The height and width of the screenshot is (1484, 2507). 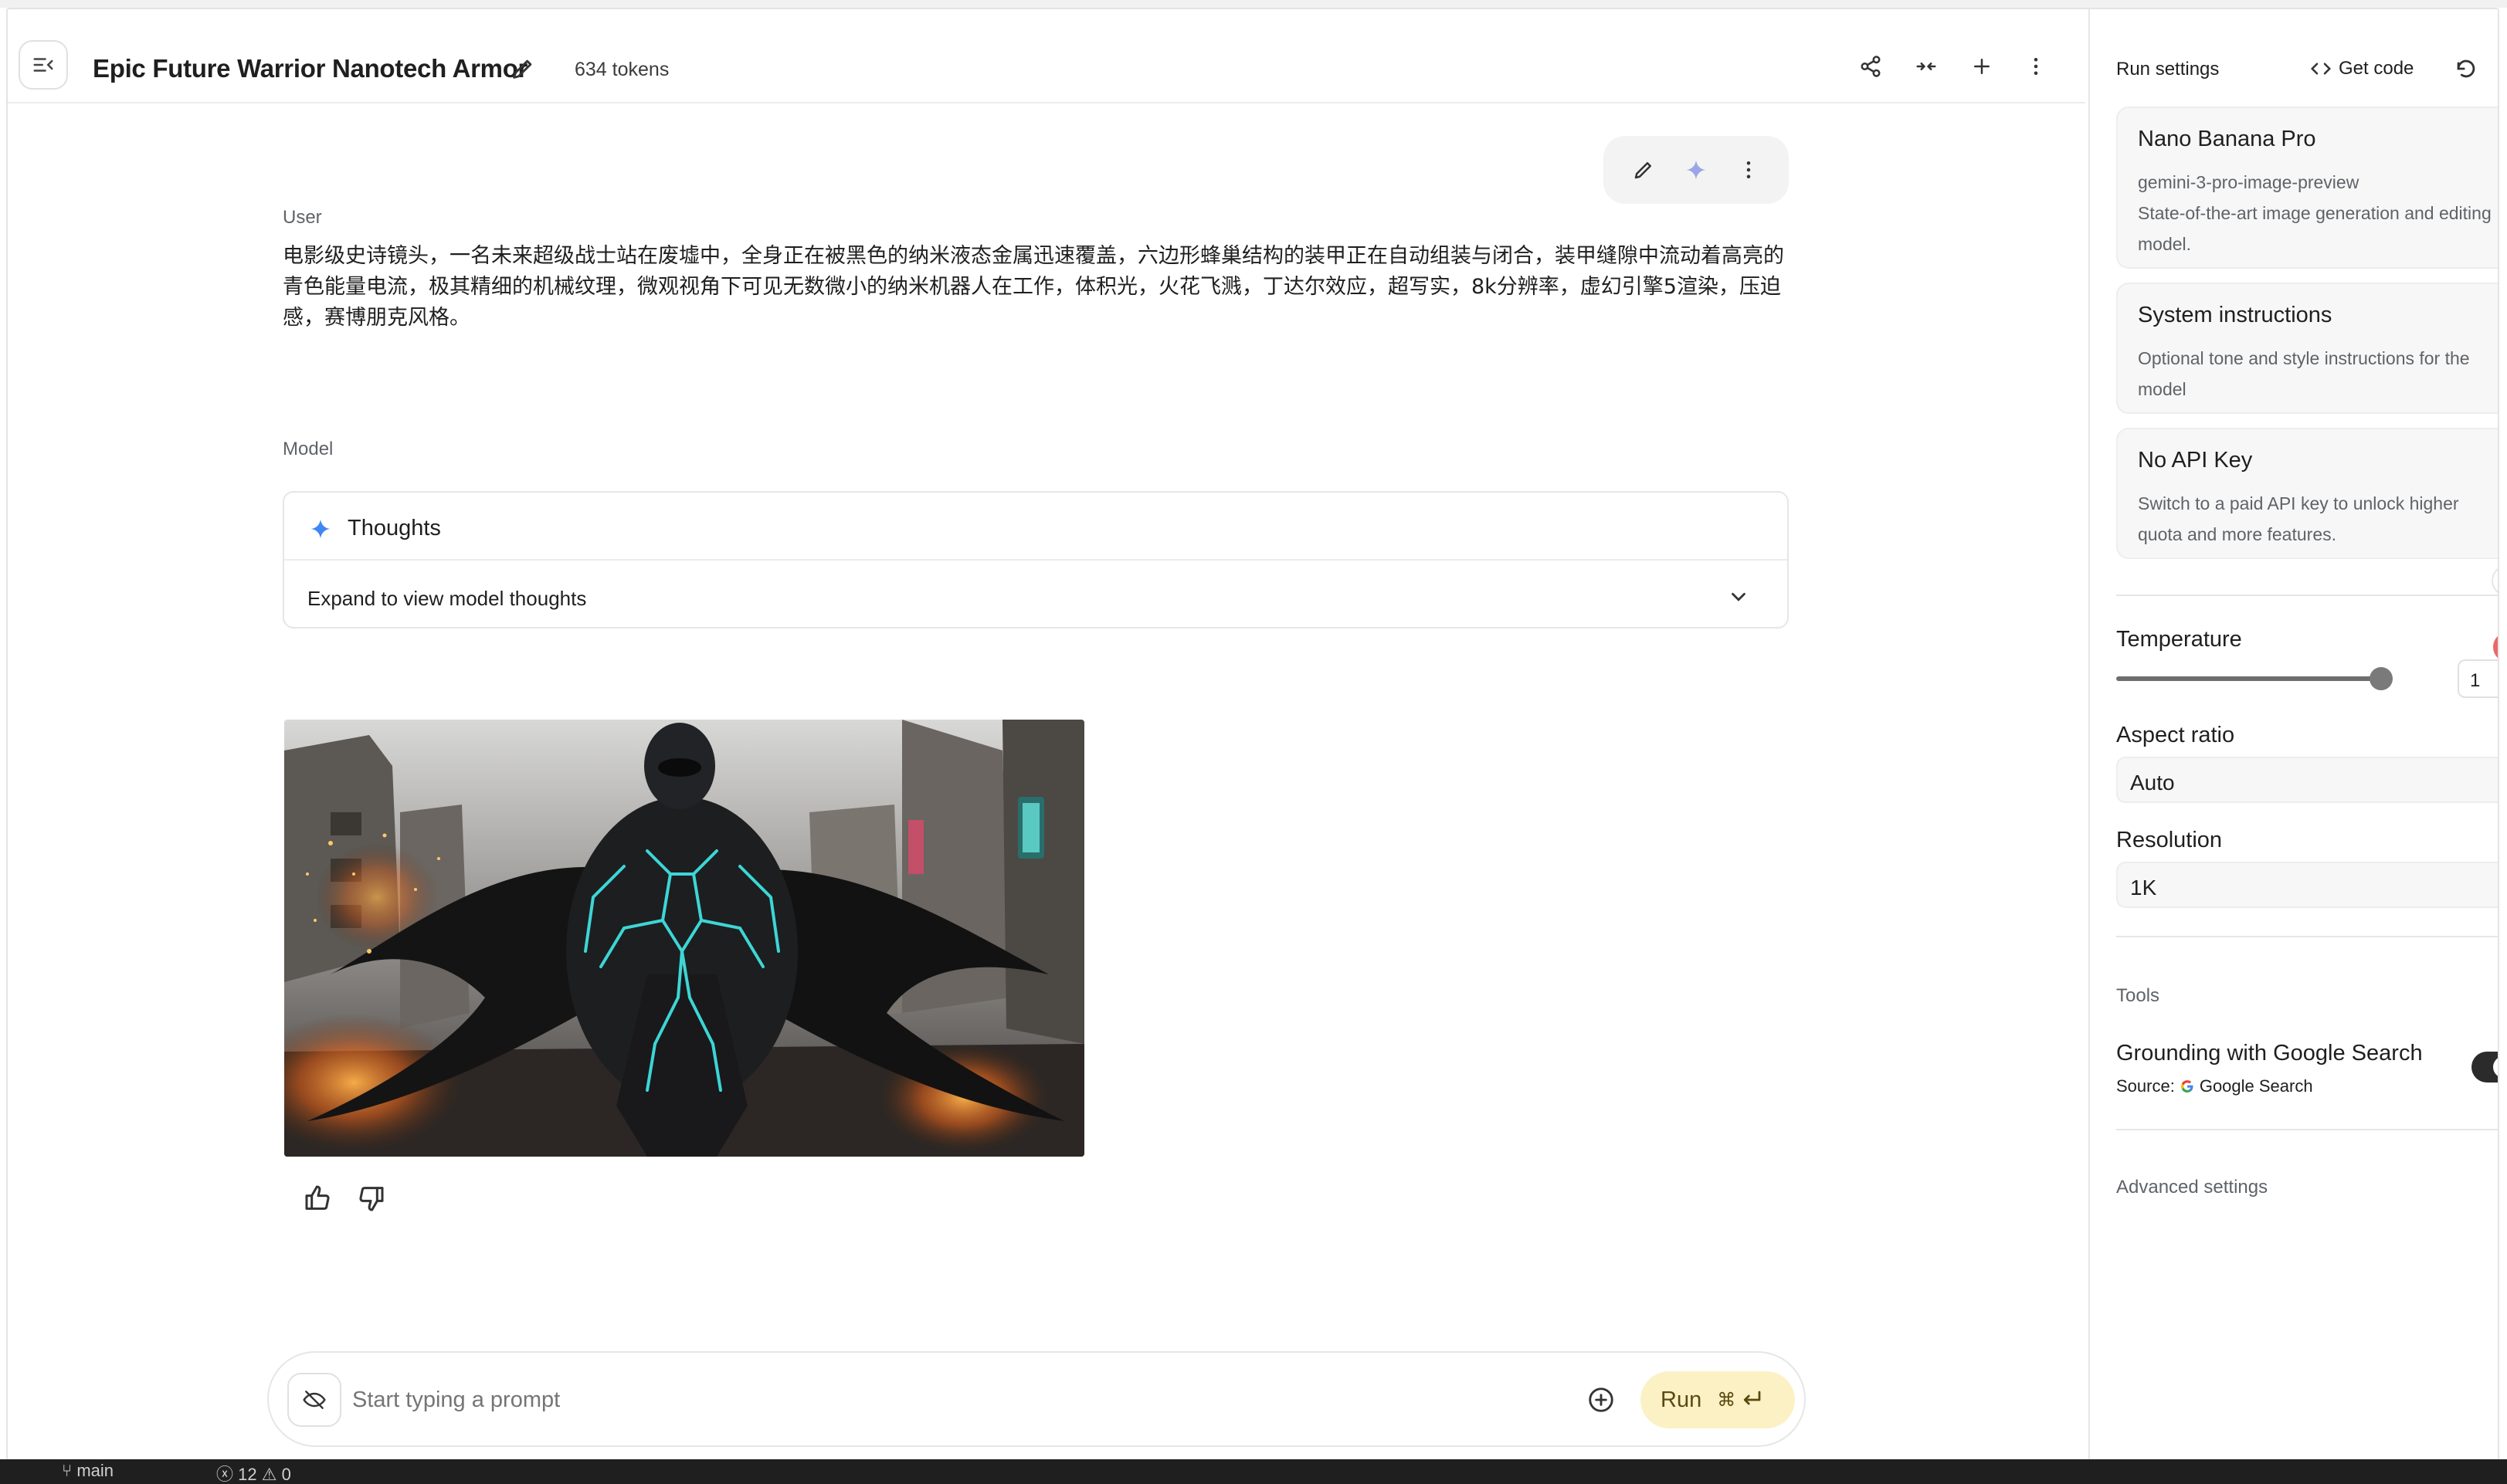 What do you see at coordinates (2192, 1187) in the screenshot?
I see `advanced-settings-toggle: Advanced settings` at bounding box center [2192, 1187].